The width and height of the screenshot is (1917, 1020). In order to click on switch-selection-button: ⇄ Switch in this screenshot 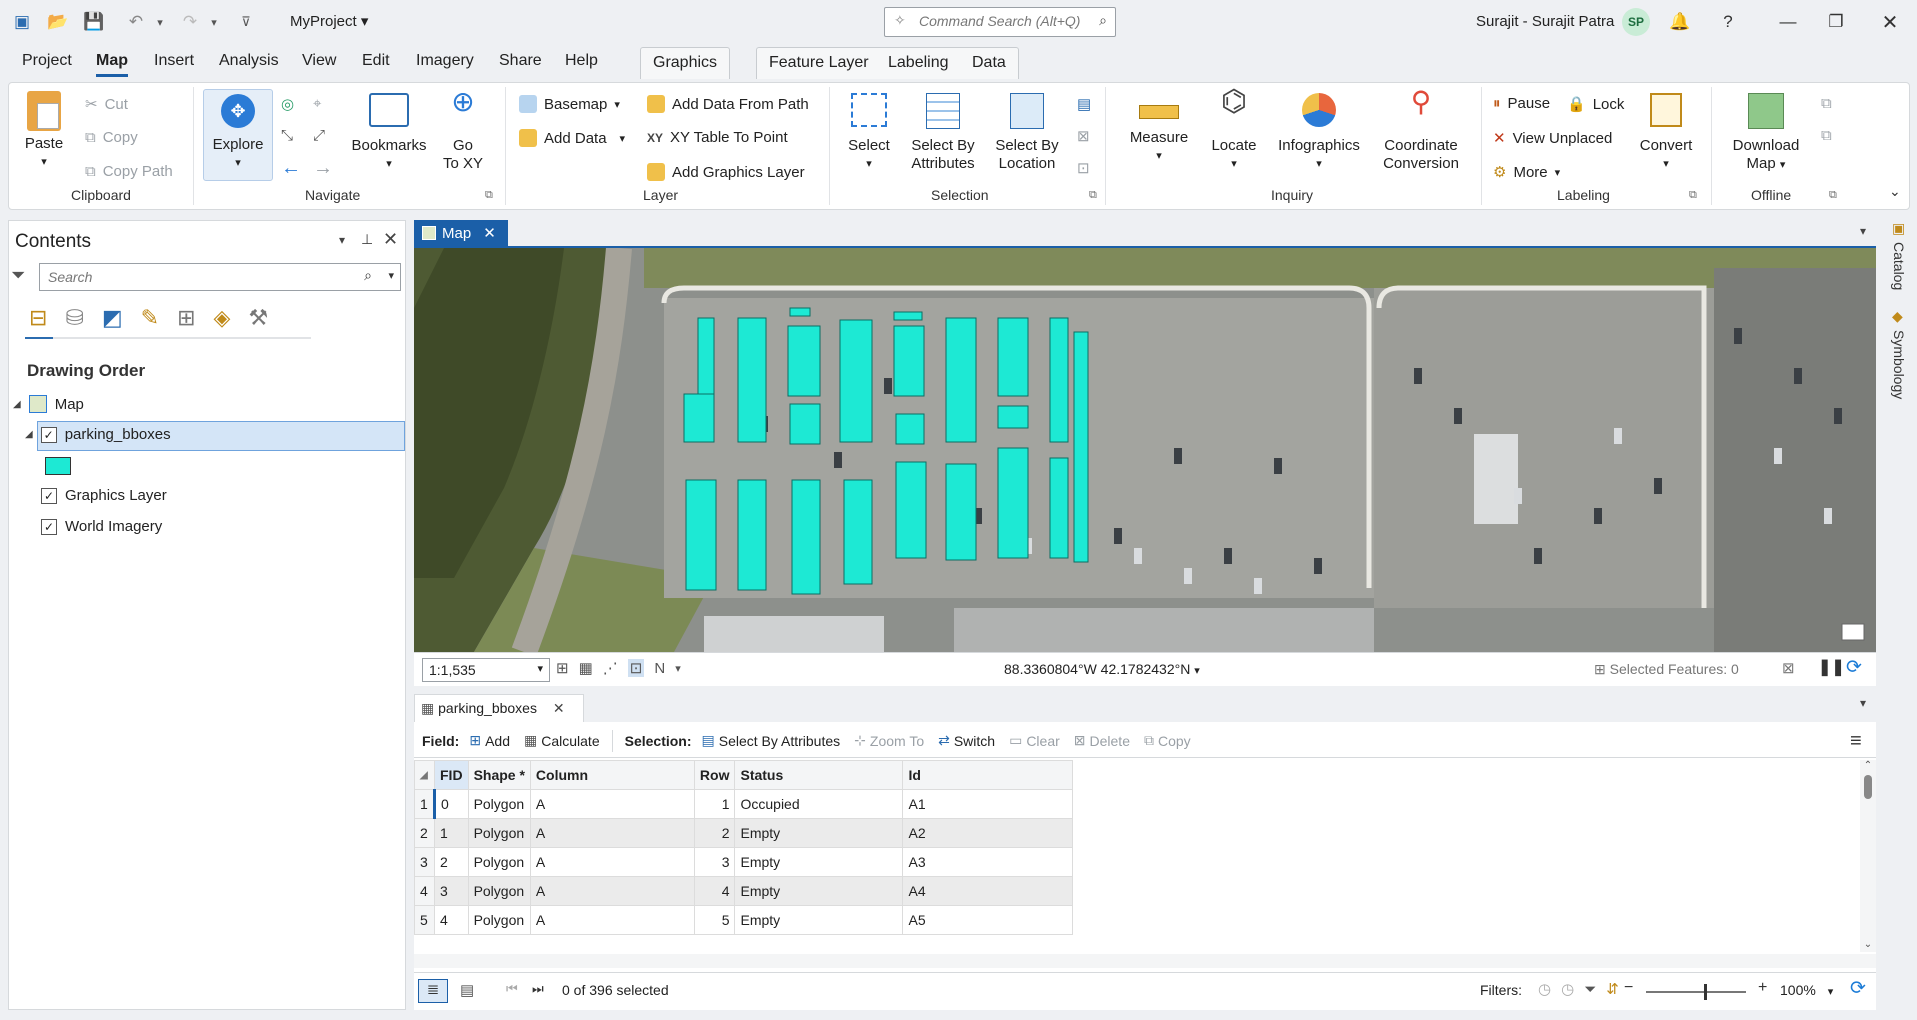, I will do `click(966, 740)`.